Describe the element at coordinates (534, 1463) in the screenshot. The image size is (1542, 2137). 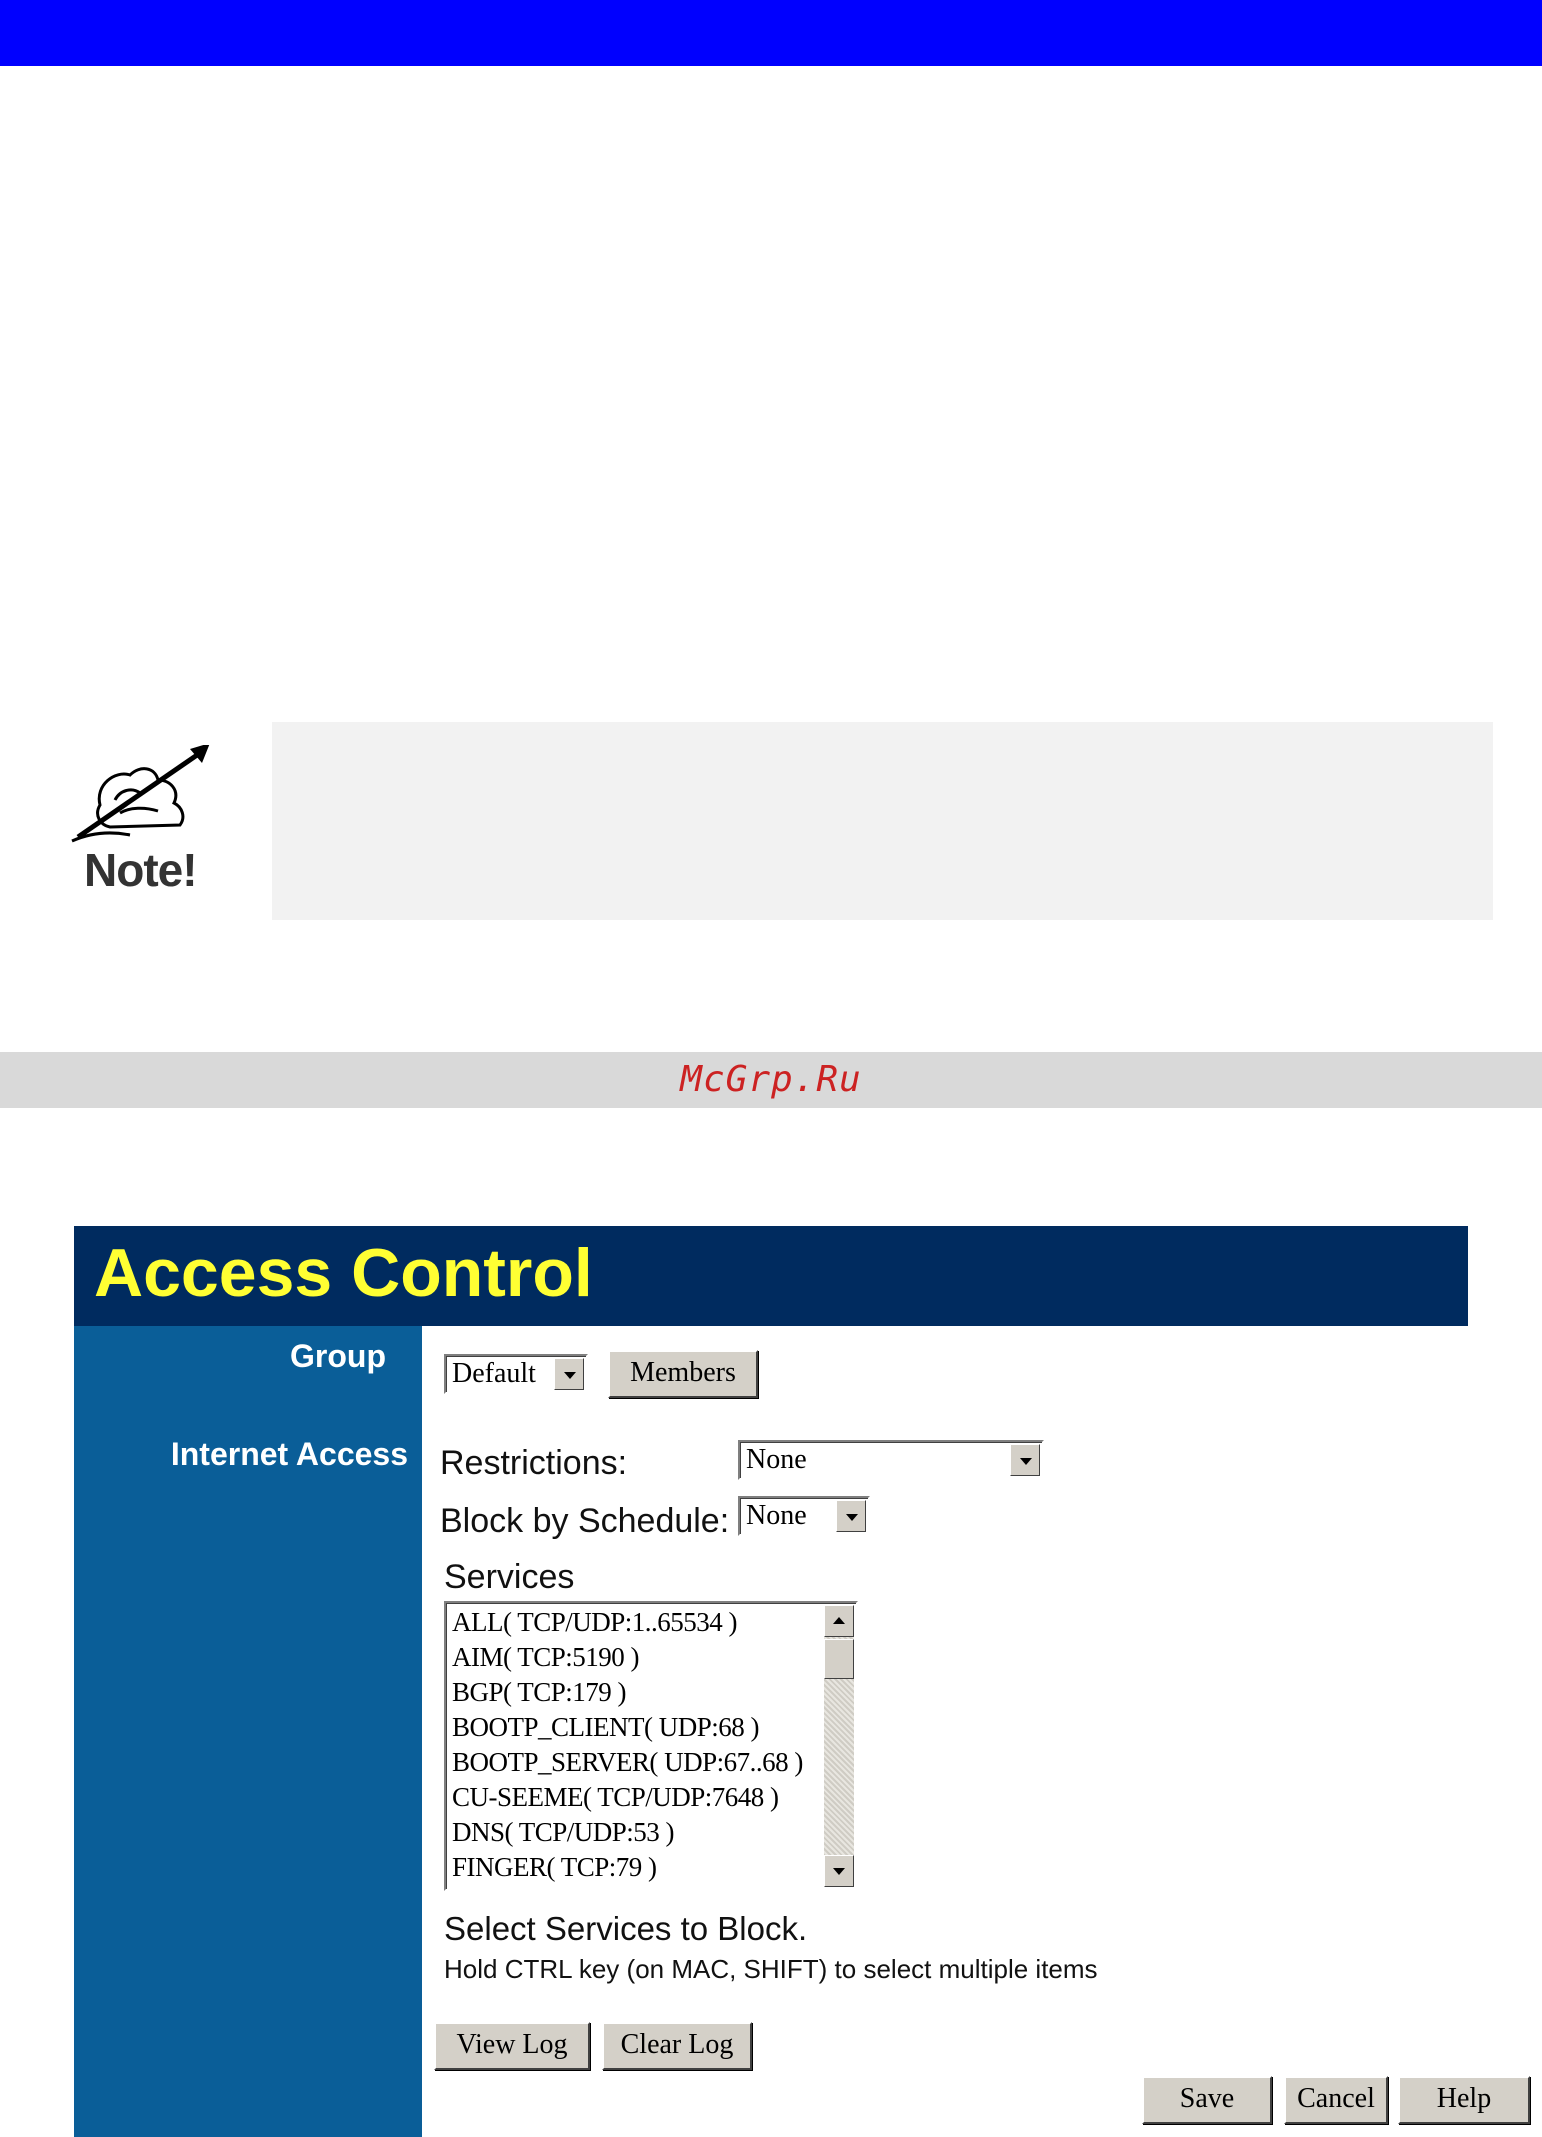
I see `restrictions-label: Restrictions:` at that location.